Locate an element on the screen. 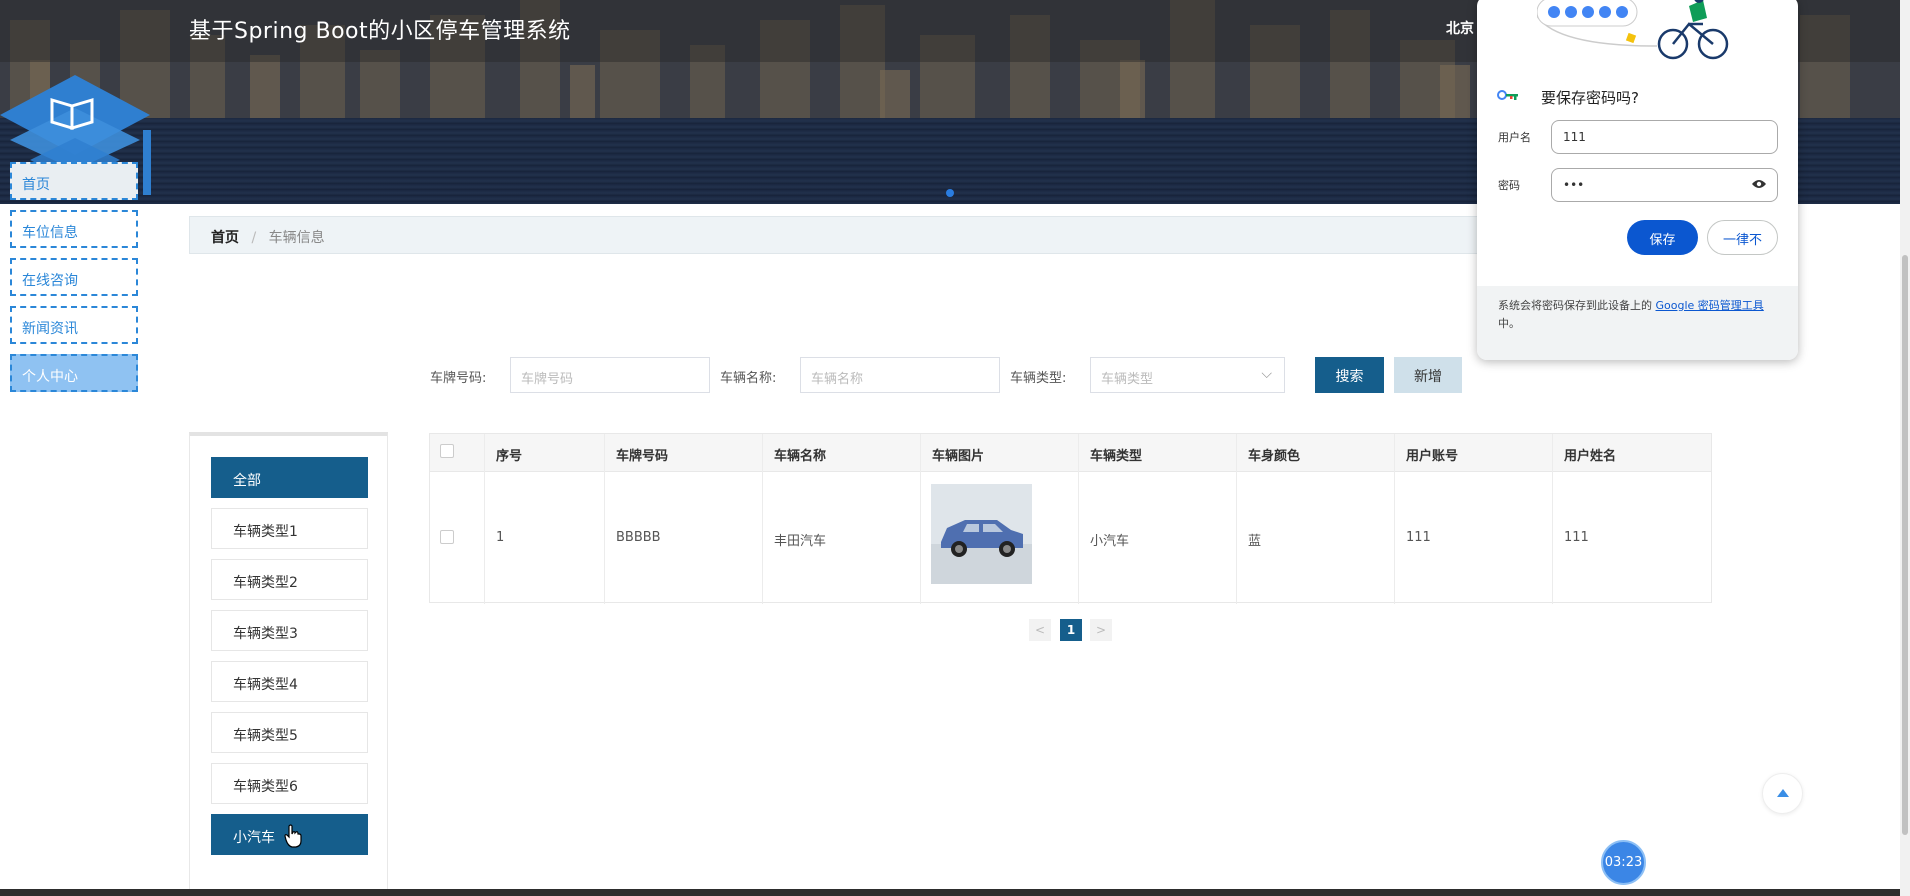  header-index: 序号 is located at coordinates (509, 456).